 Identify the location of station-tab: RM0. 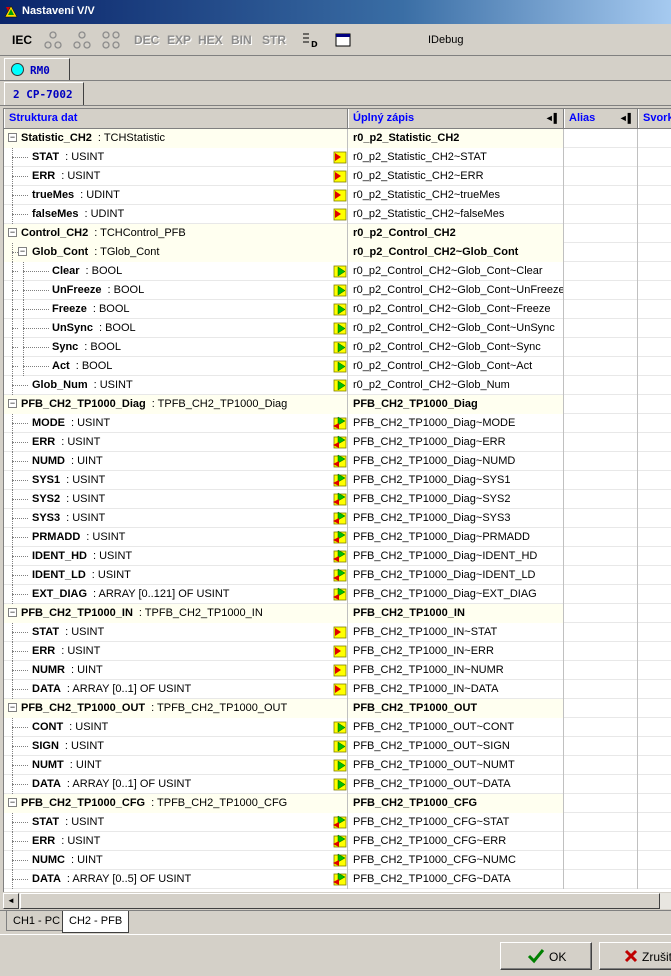
(37, 69).